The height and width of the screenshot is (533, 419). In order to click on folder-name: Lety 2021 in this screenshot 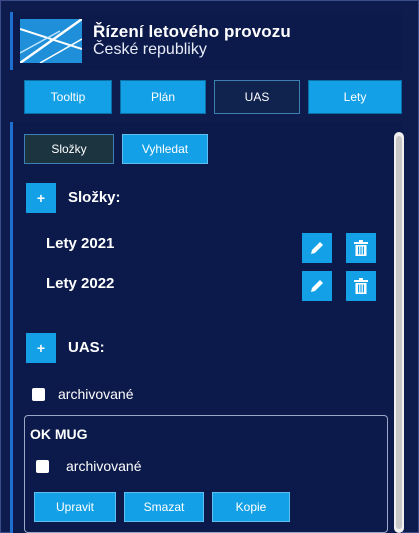, I will do `click(80, 243)`.